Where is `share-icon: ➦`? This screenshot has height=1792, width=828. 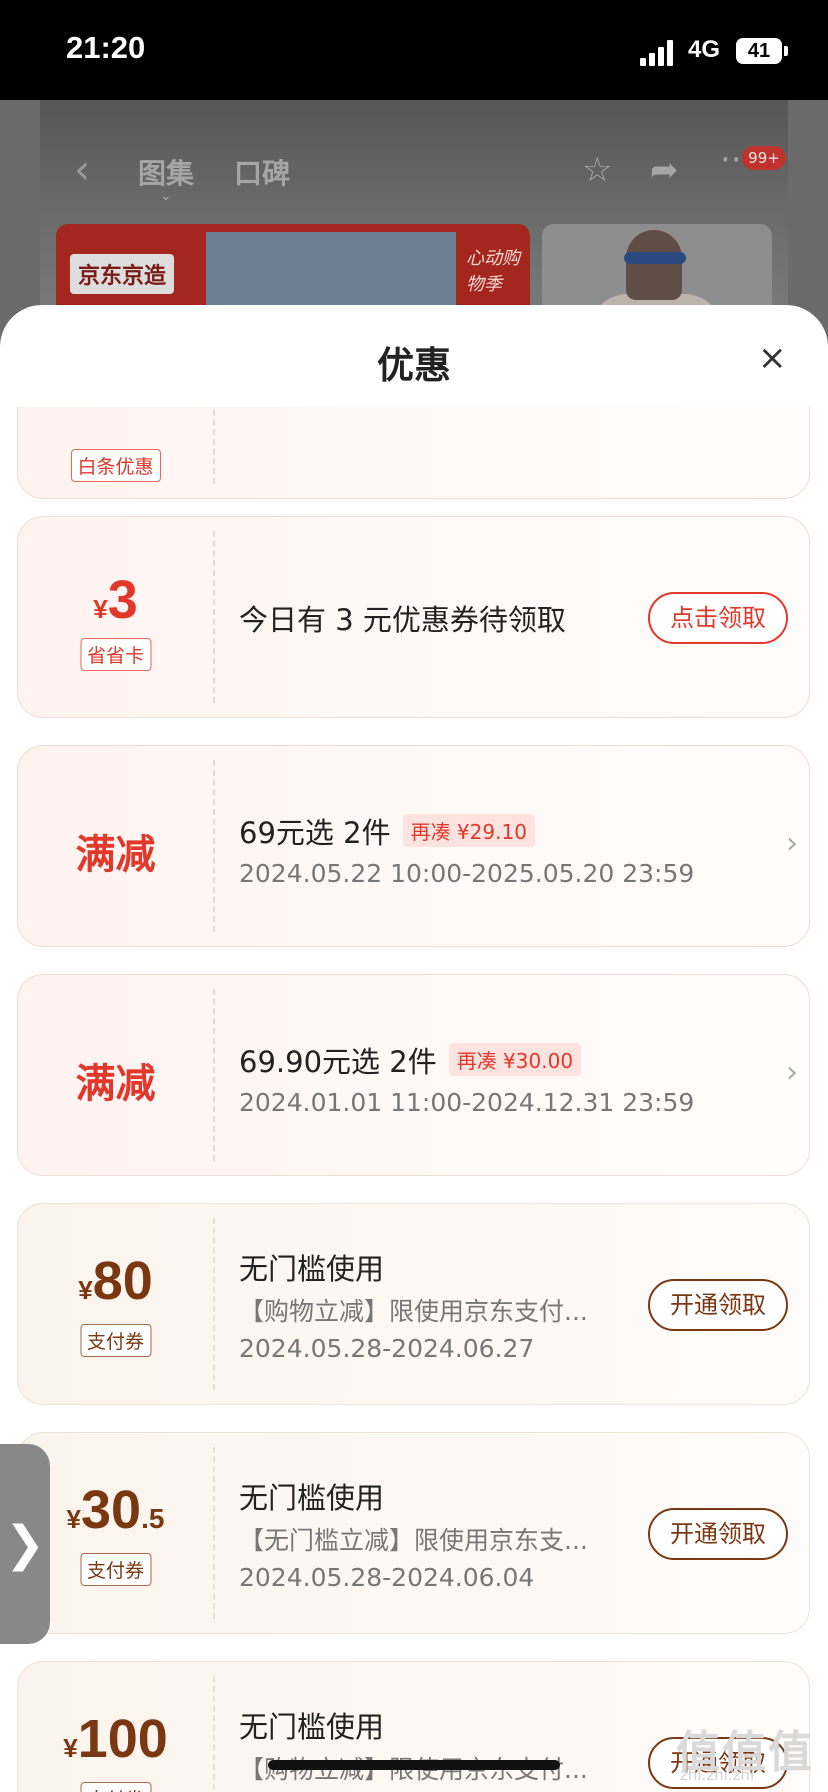
share-icon: ➦ is located at coordinates (664, 170).